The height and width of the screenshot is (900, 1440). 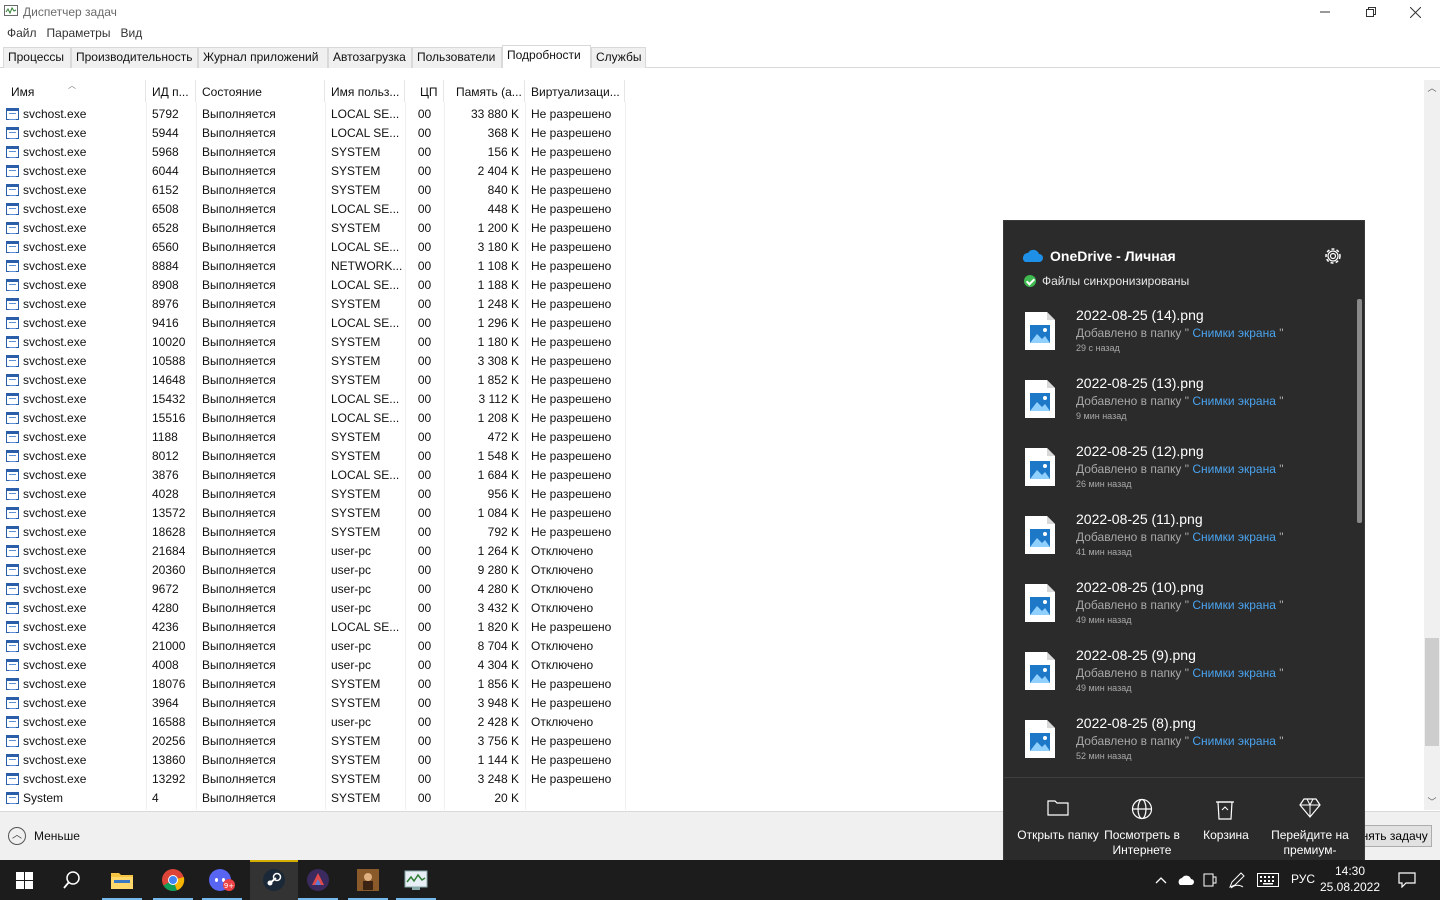 I want to click on table-scrollbar: ︿ ﹀, so click(x=1432, y=445).